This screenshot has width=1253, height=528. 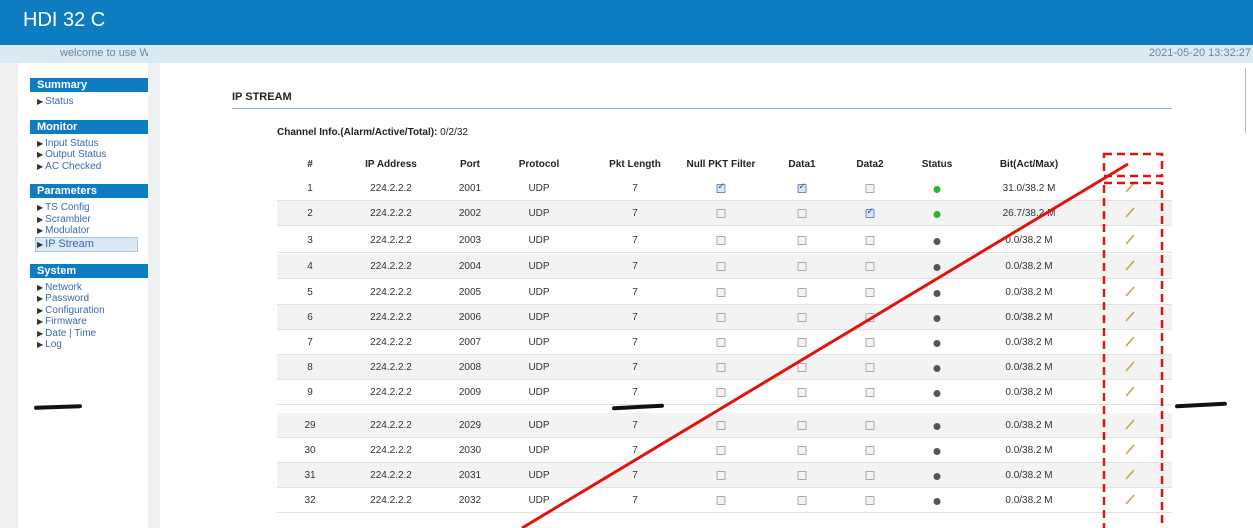 I want to click on sidebar-item-modulator: ▶ Modulator, so click(x=92, y=231).